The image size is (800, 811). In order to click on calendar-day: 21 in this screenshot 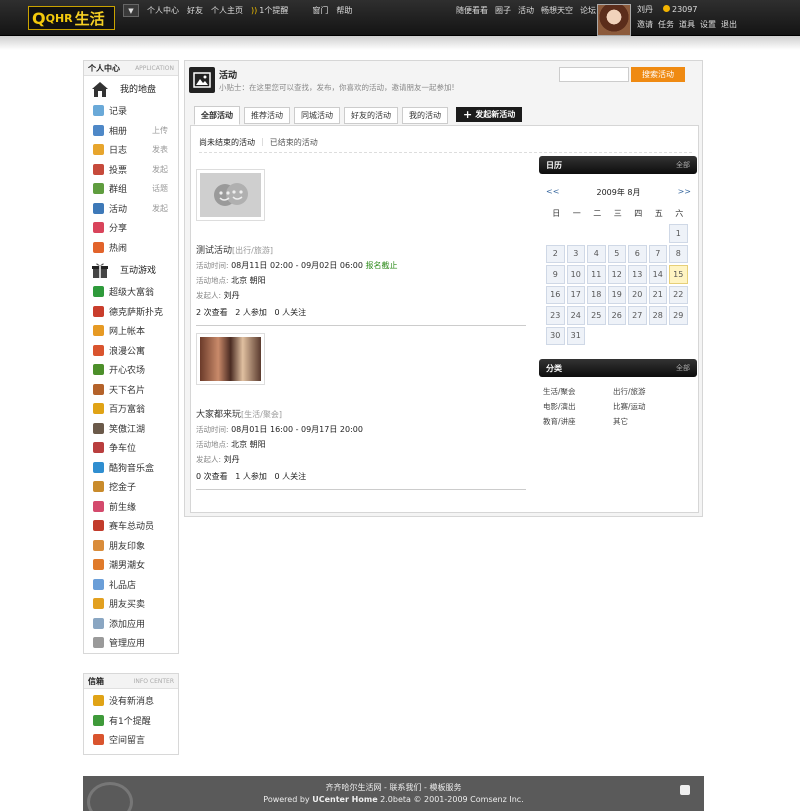, I will do `click(657, 294)`.